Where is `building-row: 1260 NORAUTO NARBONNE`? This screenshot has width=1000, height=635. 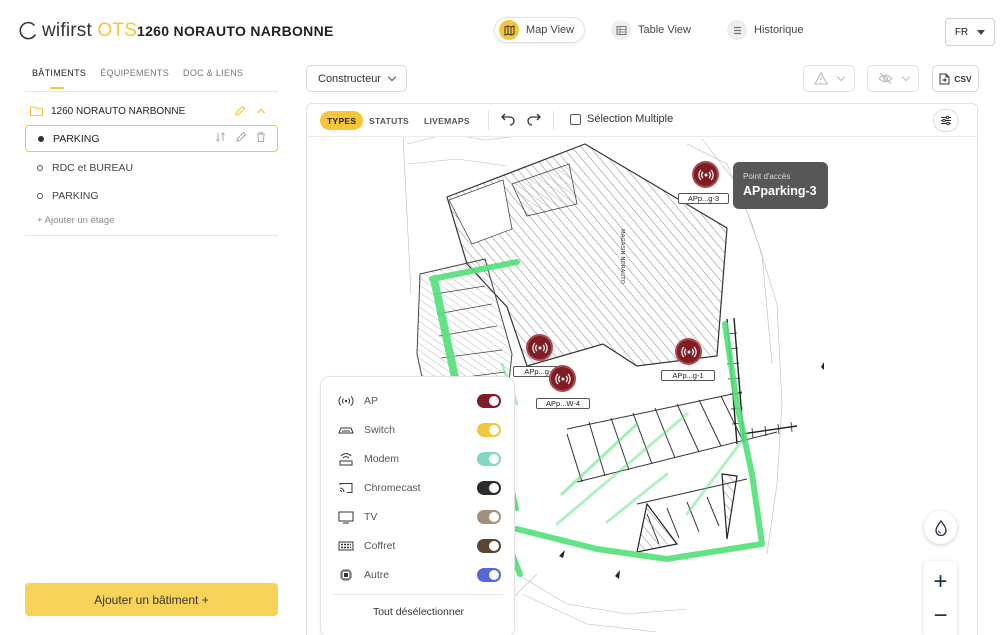
building-row: 1260 NORAUTO NARBONNE is located at coordinates (154, 111).